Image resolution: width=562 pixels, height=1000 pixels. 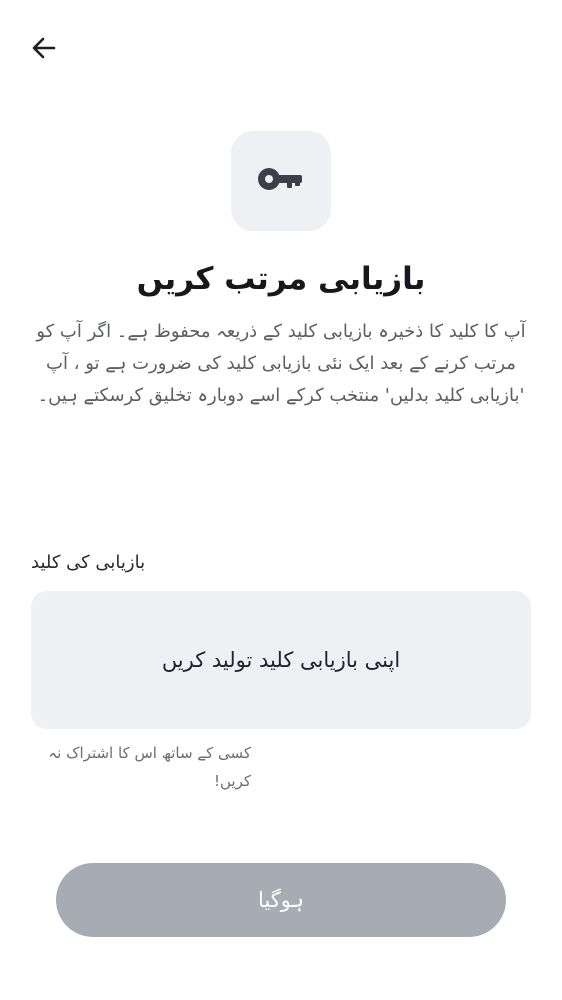 What do you see at coordinates (281, 279) in the screenshot?
I see `page-title: بازیابی مرتب کریں` at bounding box center [281, 279].